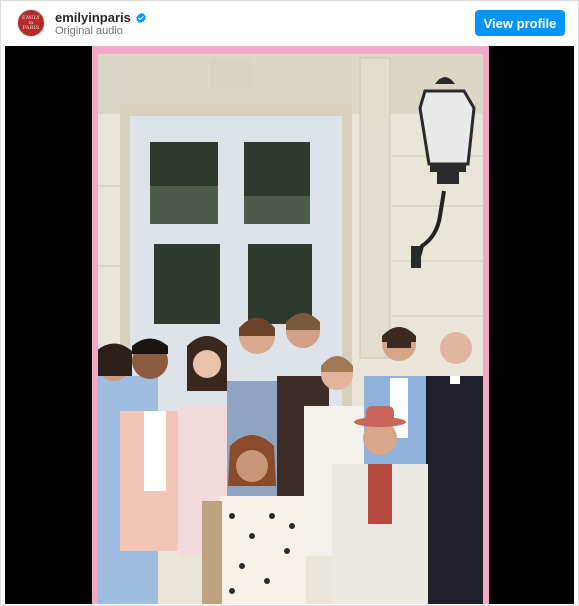 The image size is (579, 606). What do you see at coordinates (89, 31) in the screenshot?
I see `audio-link: Original audio` at bounding box center [89, 31].